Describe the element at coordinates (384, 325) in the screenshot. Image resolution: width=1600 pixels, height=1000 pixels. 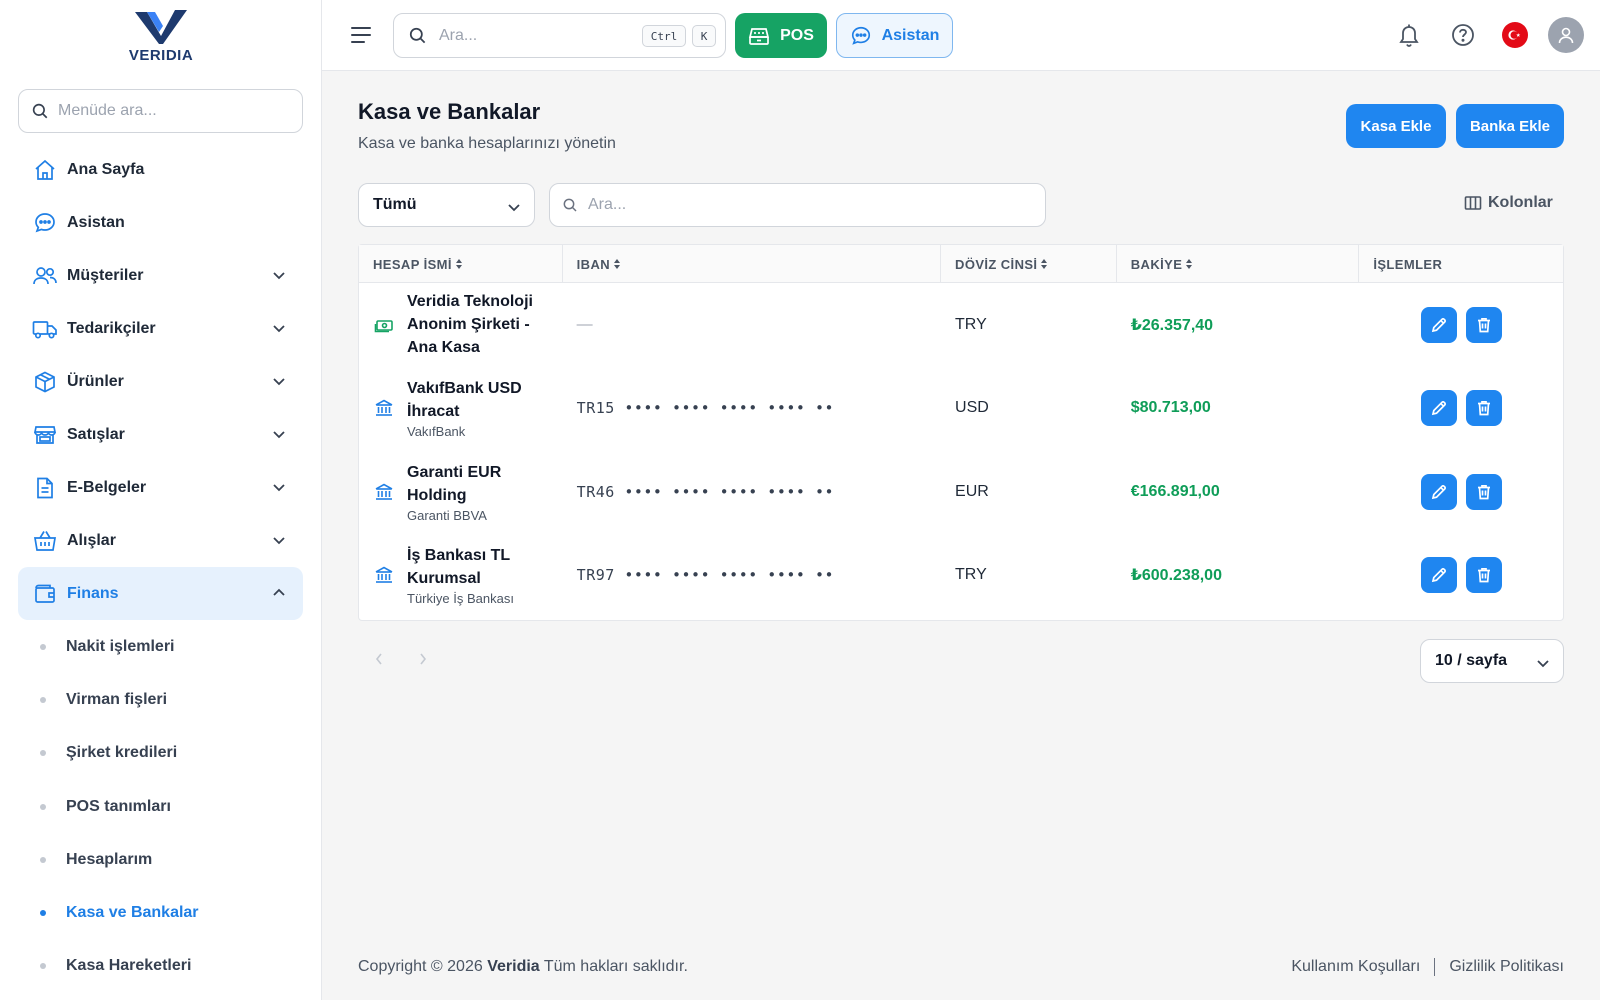
I see `cash-icon` at that location.